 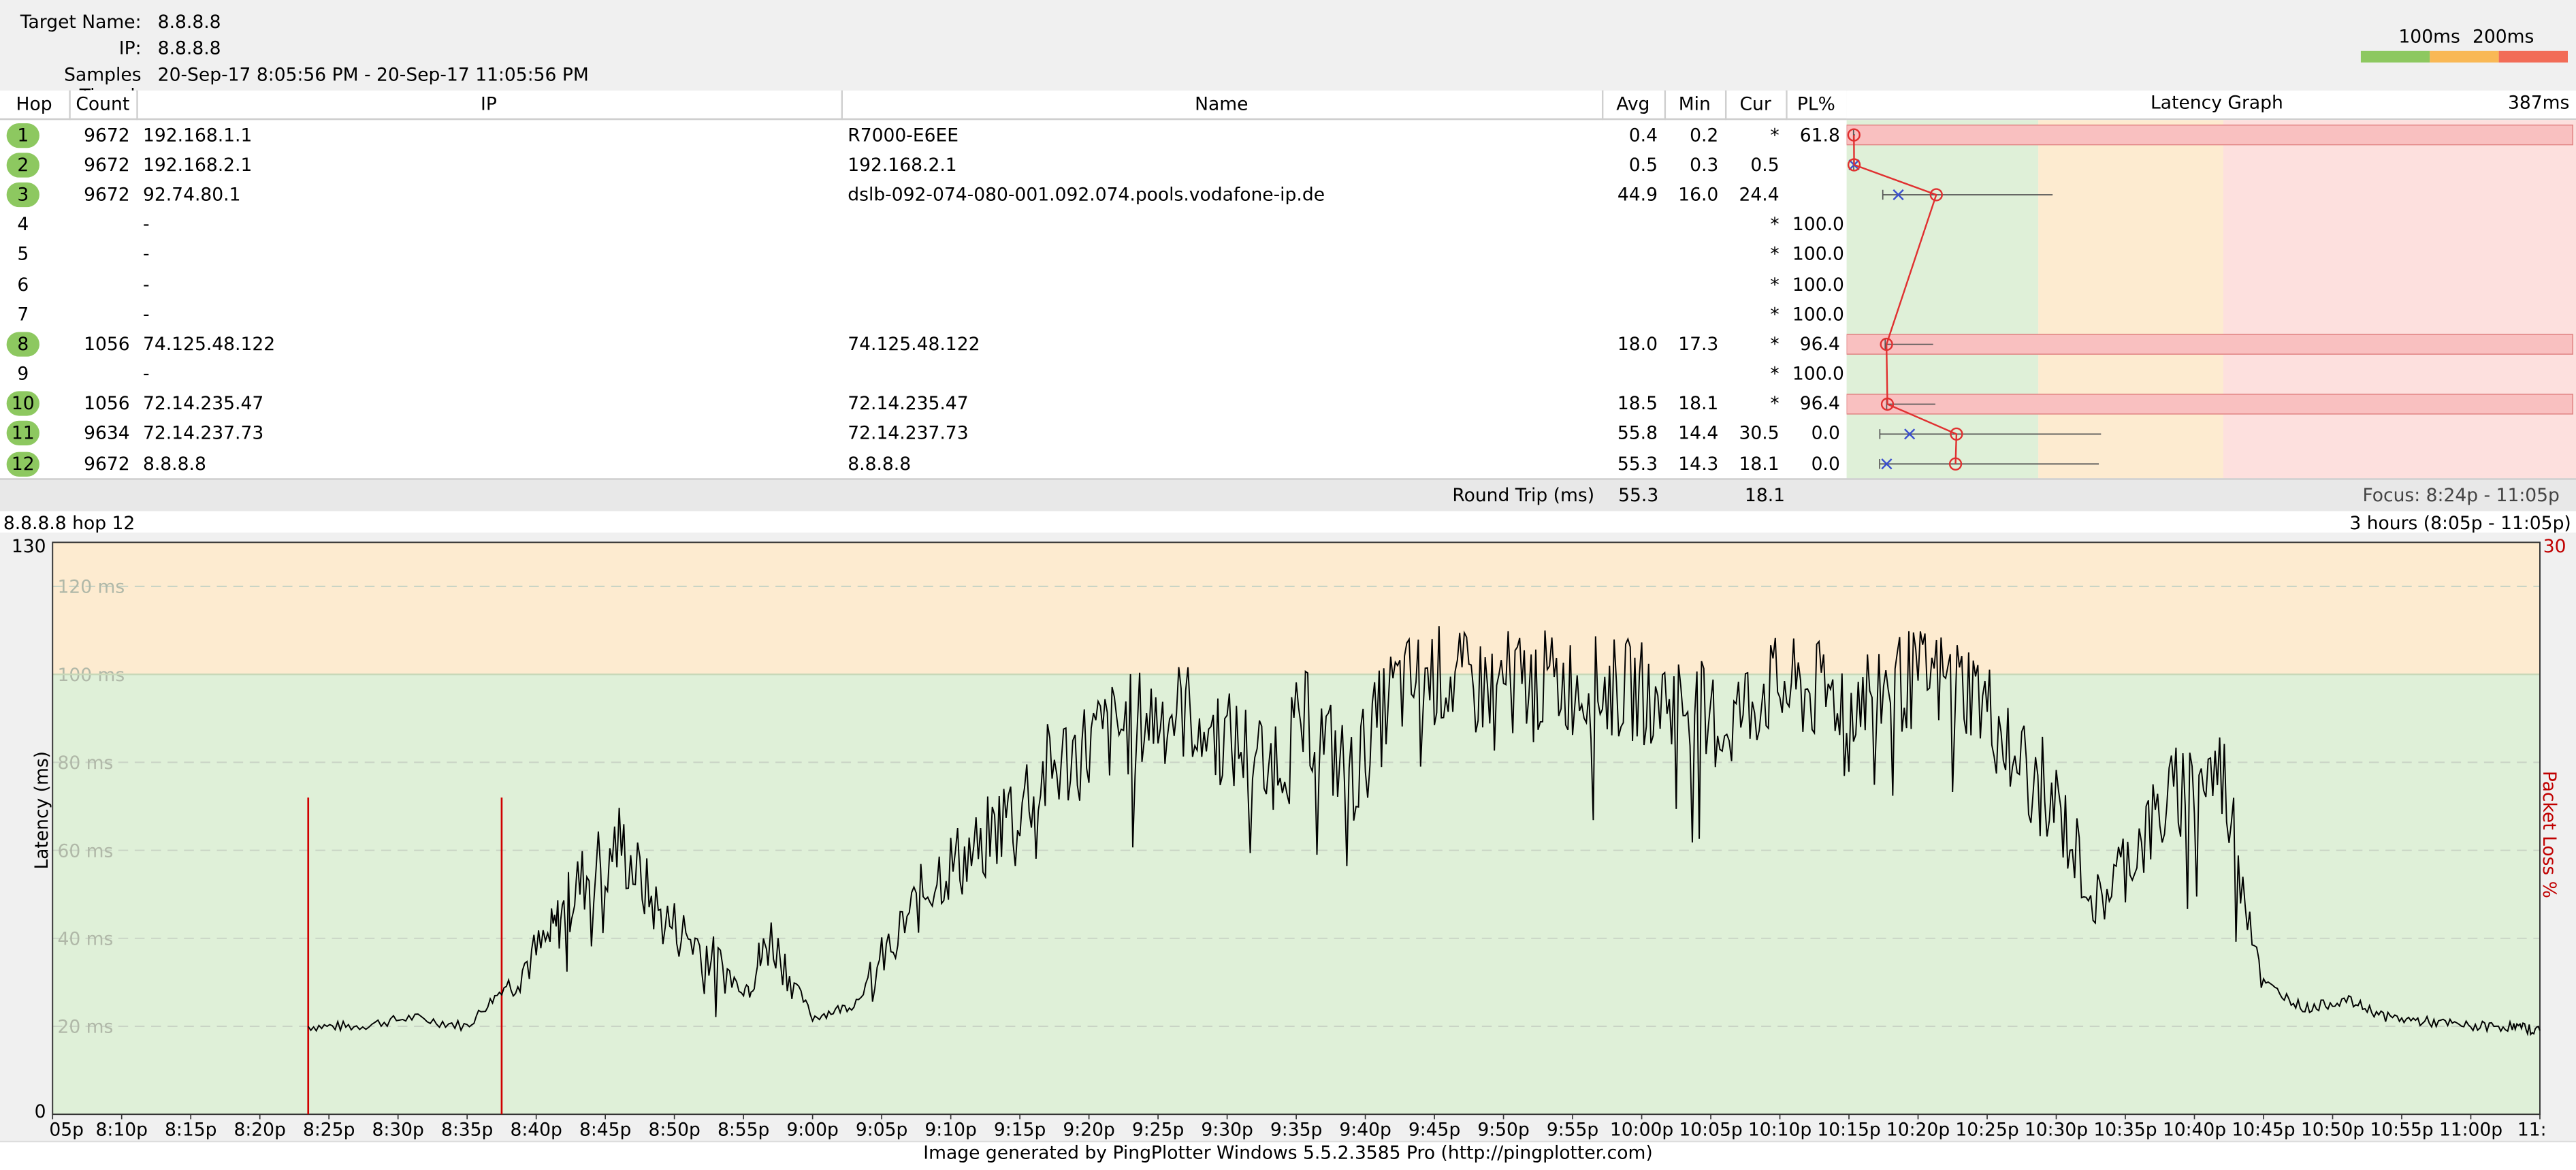 I want to click on zone-good, so click(x=1943, y=300).